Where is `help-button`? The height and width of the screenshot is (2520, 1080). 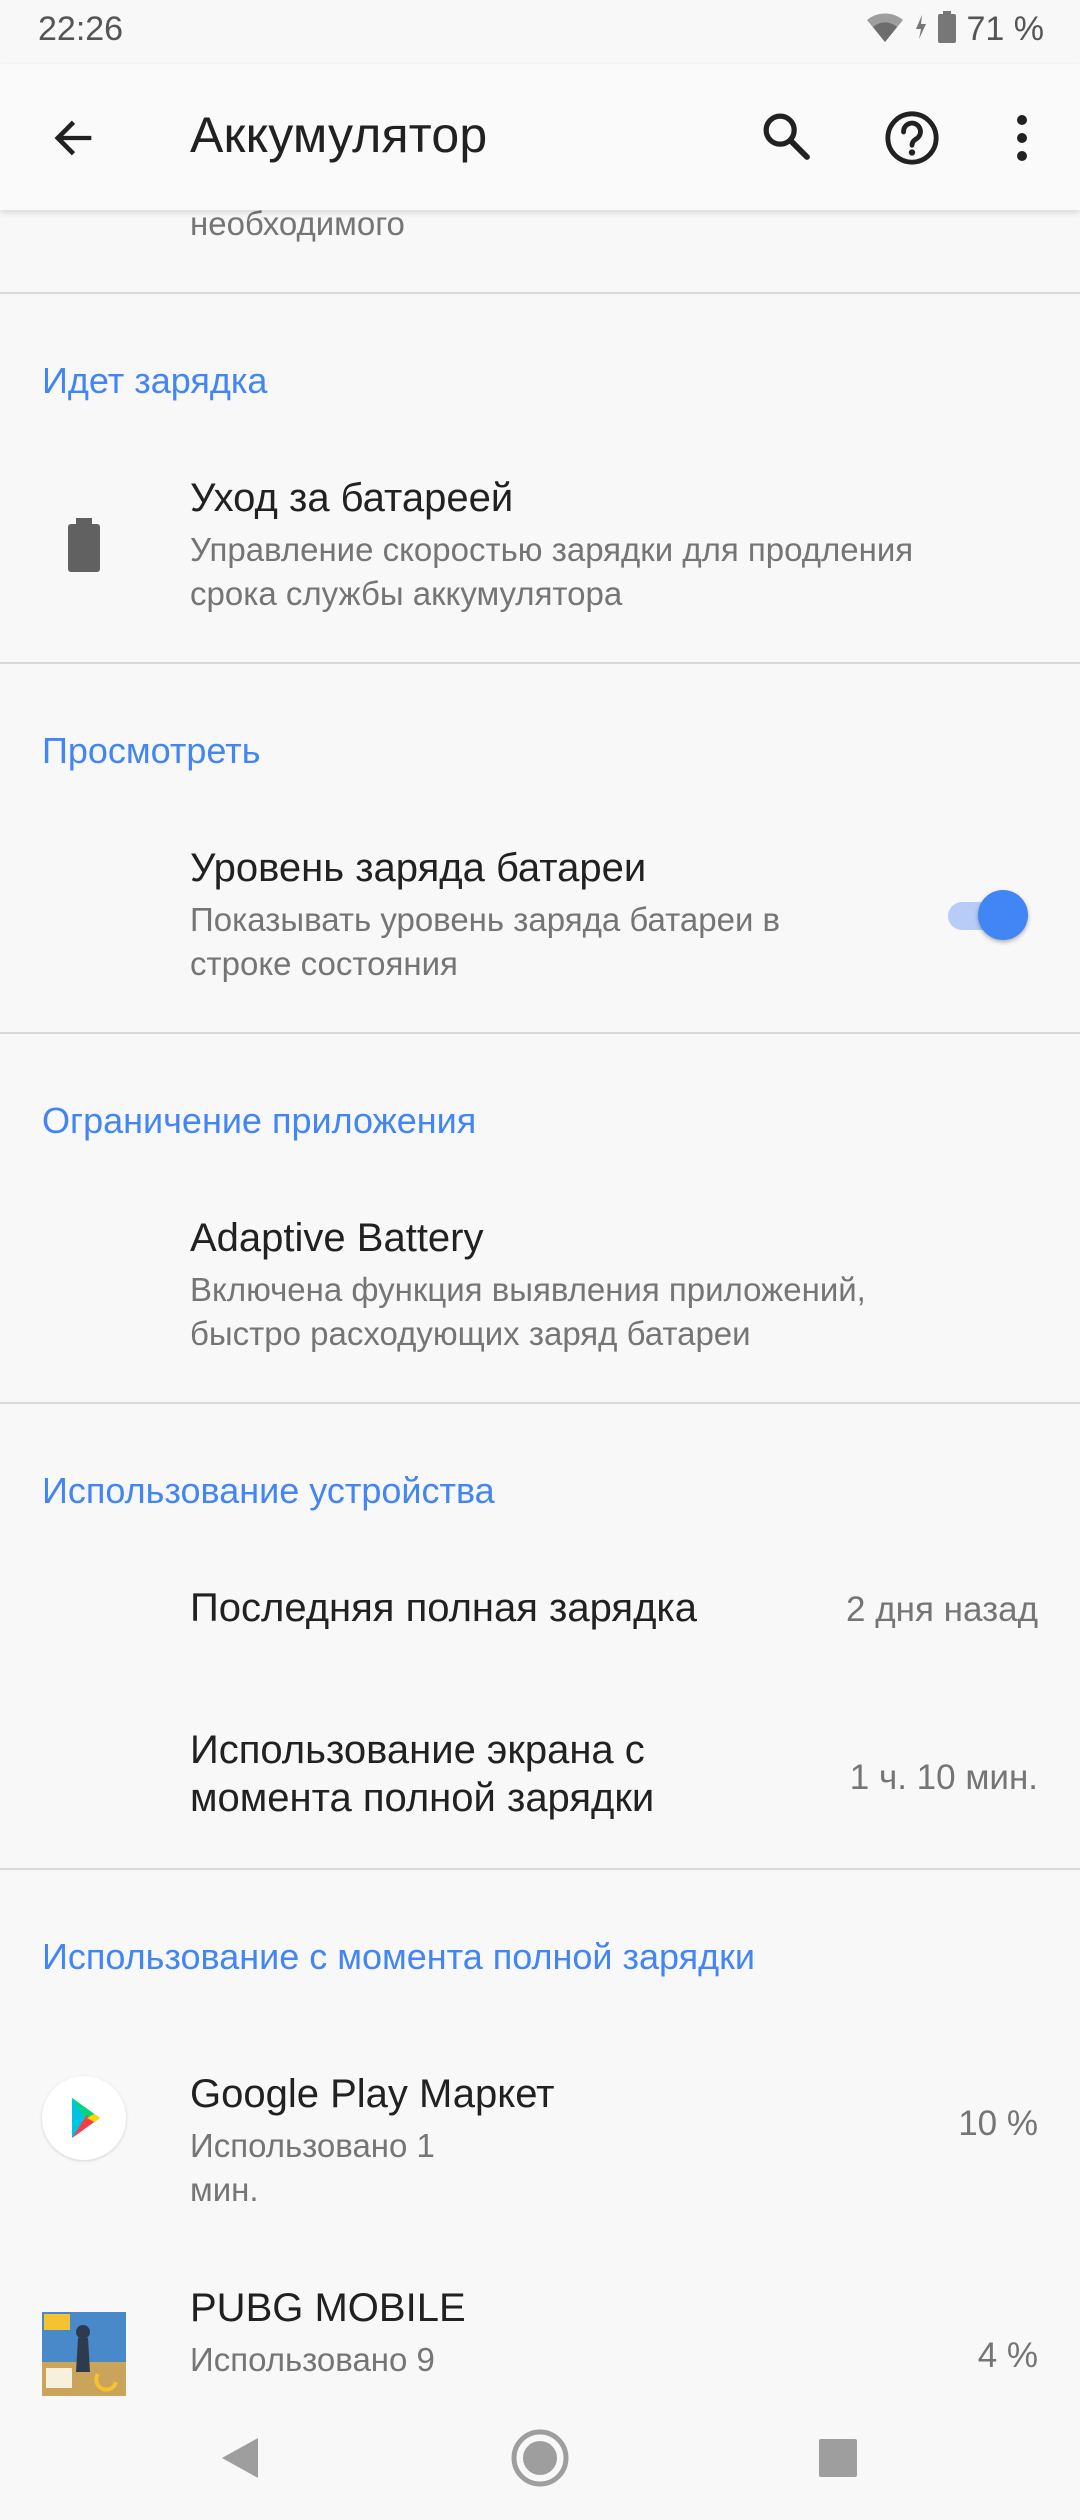
help-button is located at coordinates (912, 140).